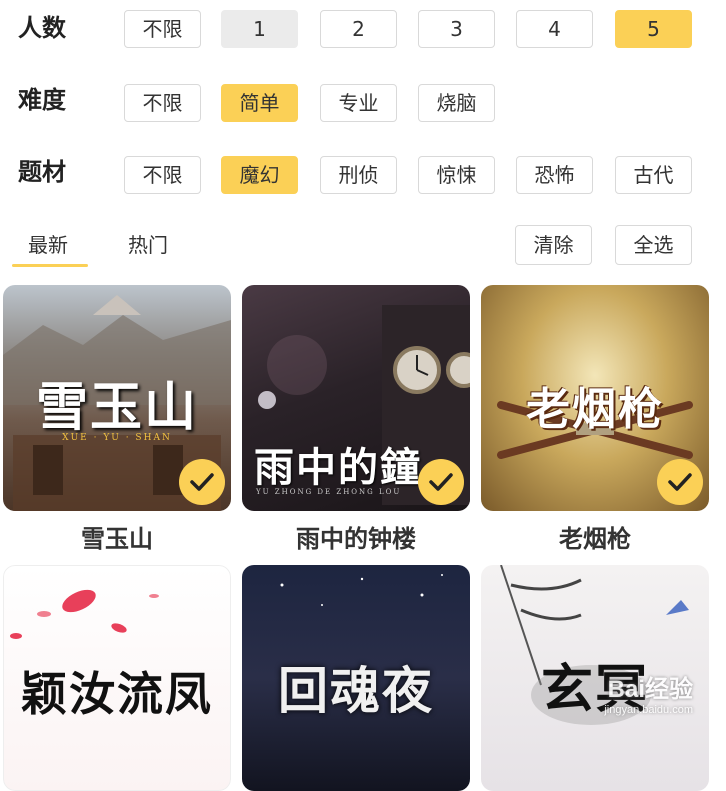  What do you see at coordinates (653, 29) in the screenshot?
I see `chip-players-5: 5` at bounding box center [653, 29].